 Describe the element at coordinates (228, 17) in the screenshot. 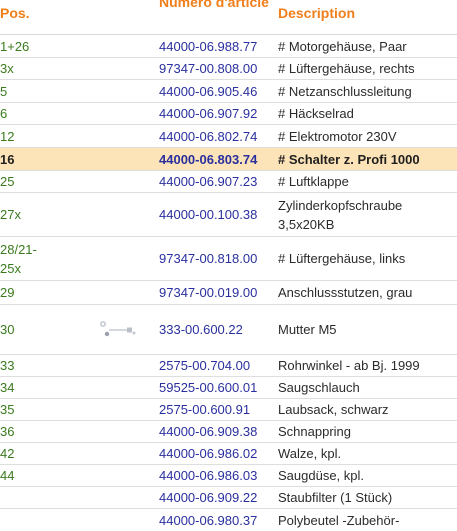

I see `table-header: Pos. Numéro d'article Description` at that location.